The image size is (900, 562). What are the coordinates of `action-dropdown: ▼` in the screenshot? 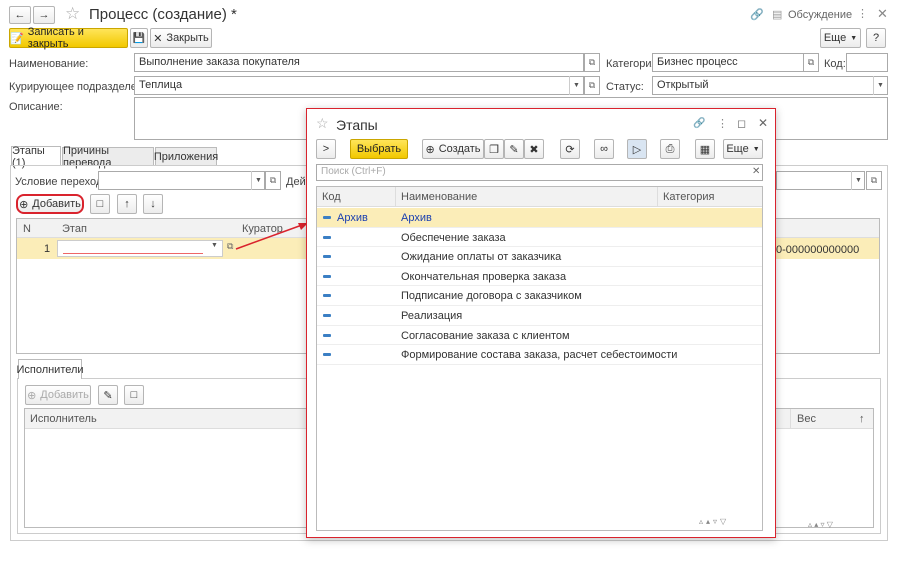 It's located at (858, 180).